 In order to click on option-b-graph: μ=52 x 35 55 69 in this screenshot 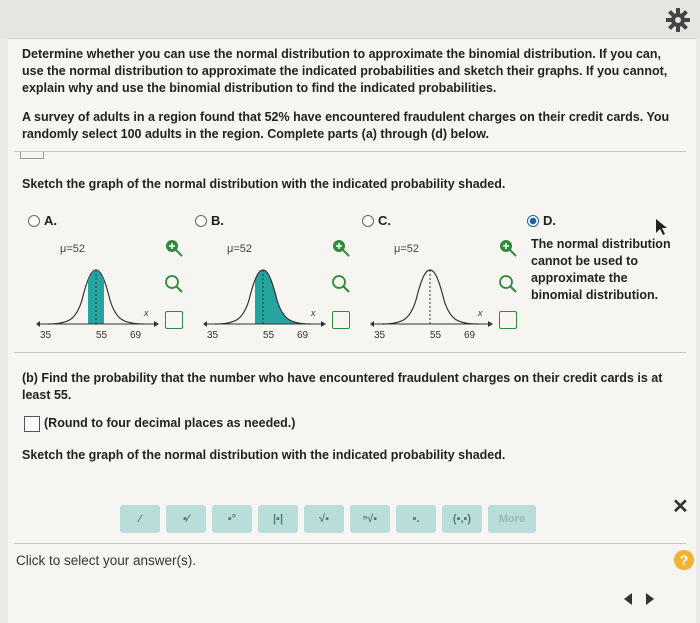, I will do `click(264, 292)`.